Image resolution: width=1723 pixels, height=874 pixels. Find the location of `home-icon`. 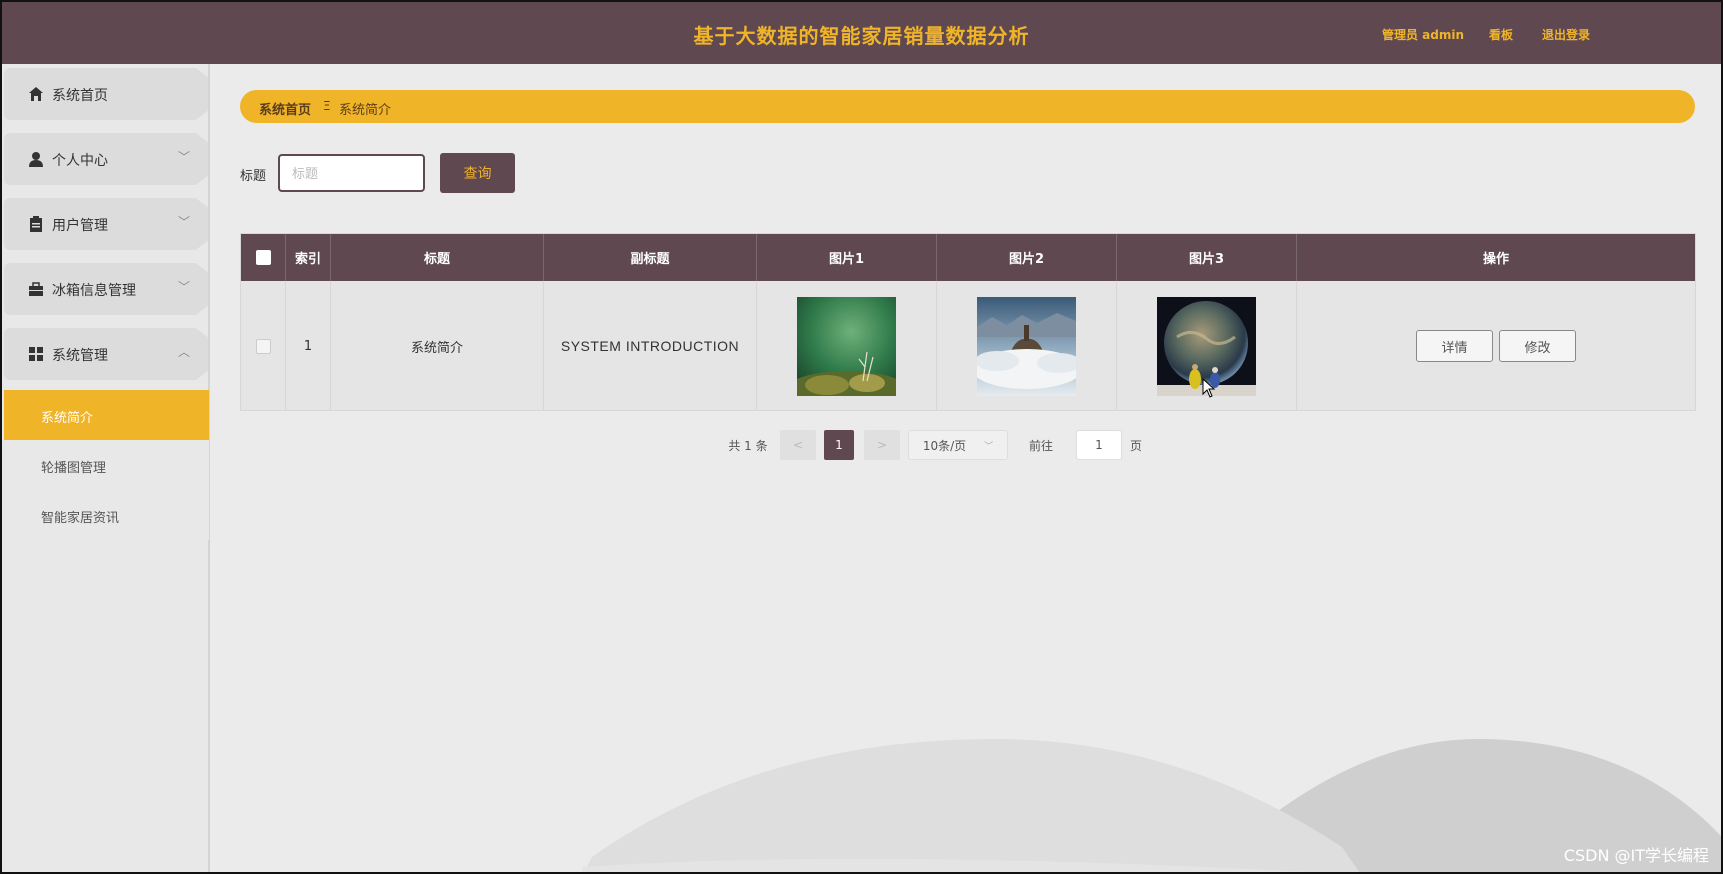

home-icon is located at coordinates (36, 94).